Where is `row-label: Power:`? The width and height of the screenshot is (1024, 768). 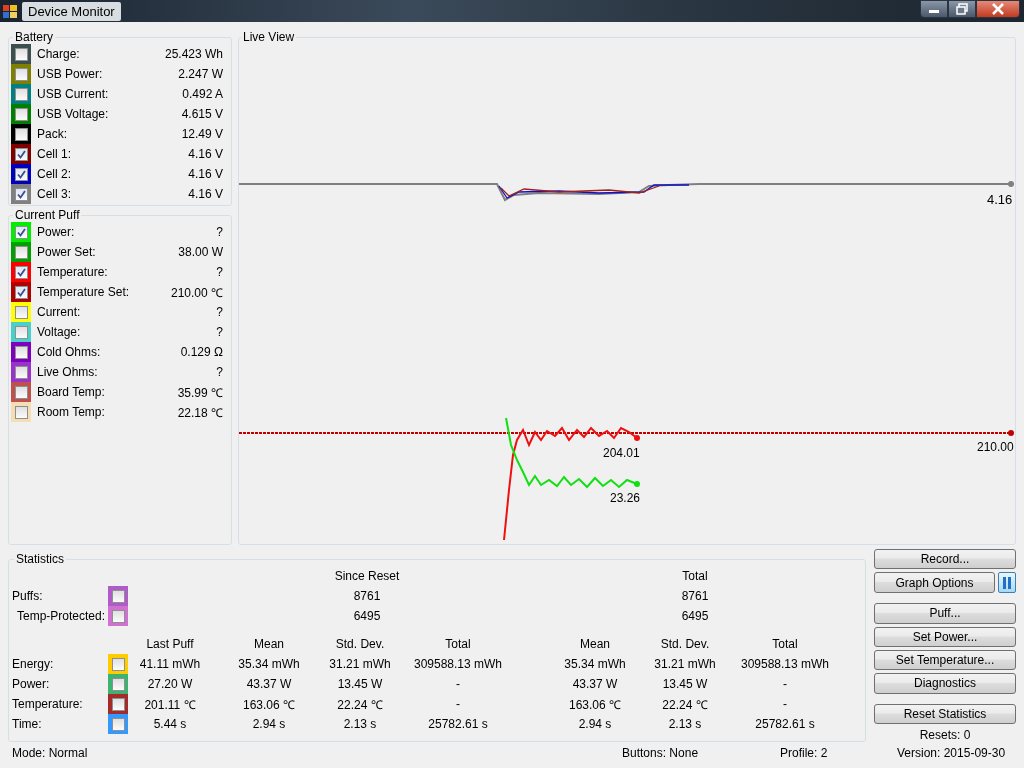 row-label: Power: is located at coordinates (31, 684).